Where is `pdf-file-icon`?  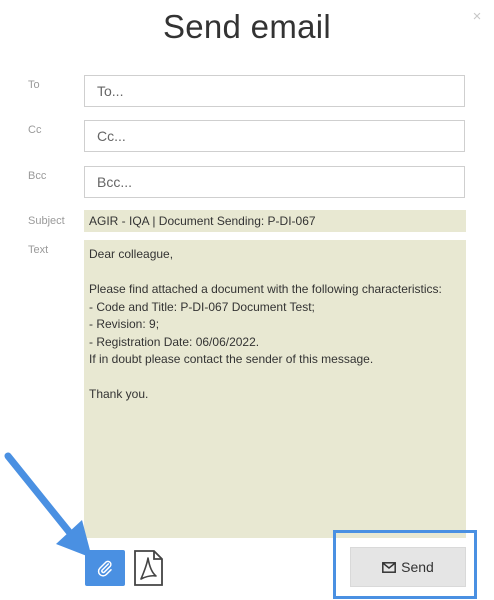
pdf-file-icon is located at coordinates (148, 568).